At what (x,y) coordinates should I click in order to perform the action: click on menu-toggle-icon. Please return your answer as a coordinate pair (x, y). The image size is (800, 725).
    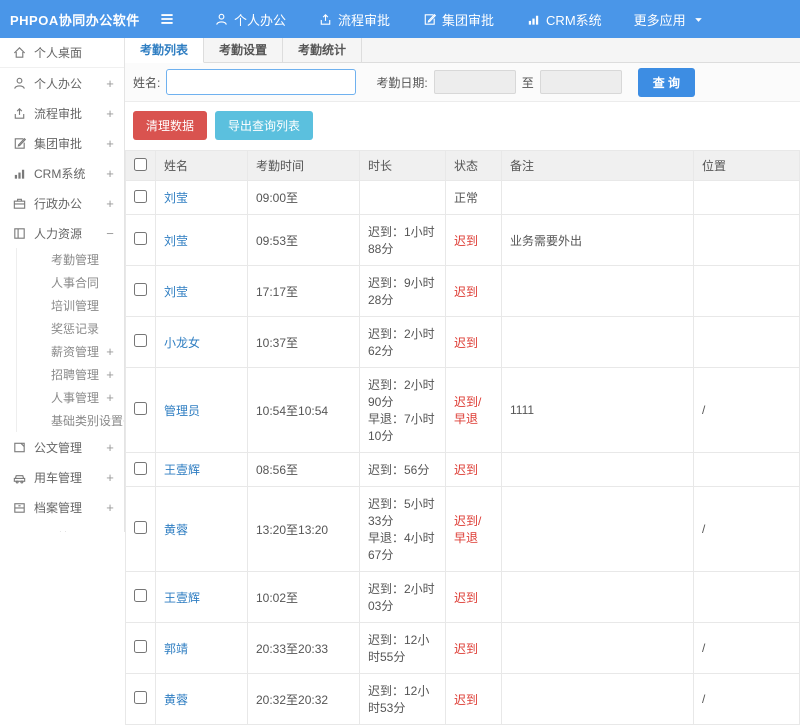
    Looking at the image, I should click on (167, 19).